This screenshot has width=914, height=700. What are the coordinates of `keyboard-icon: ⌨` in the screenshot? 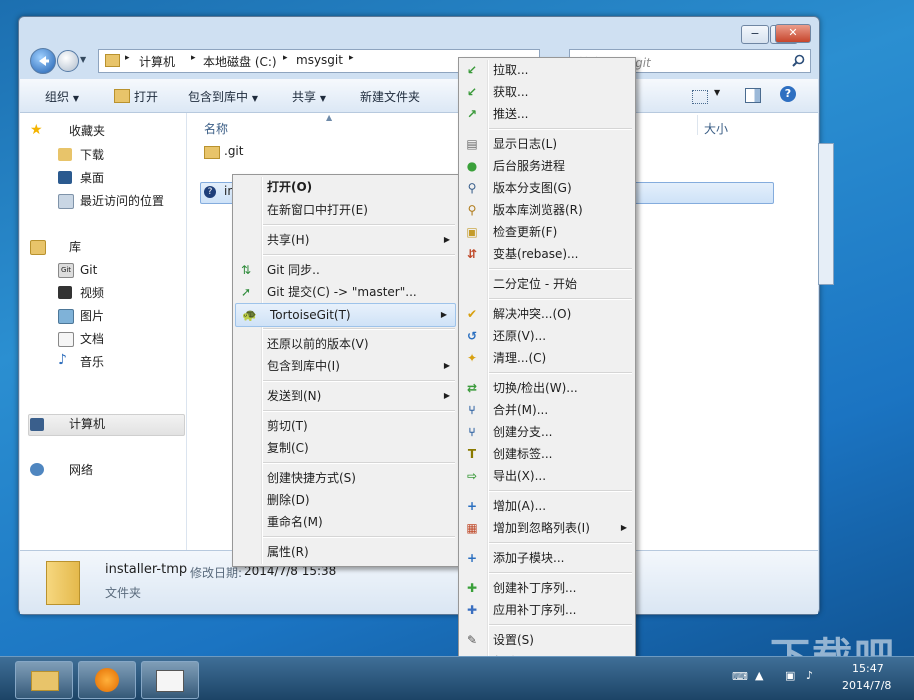 It's located at (740, 676).